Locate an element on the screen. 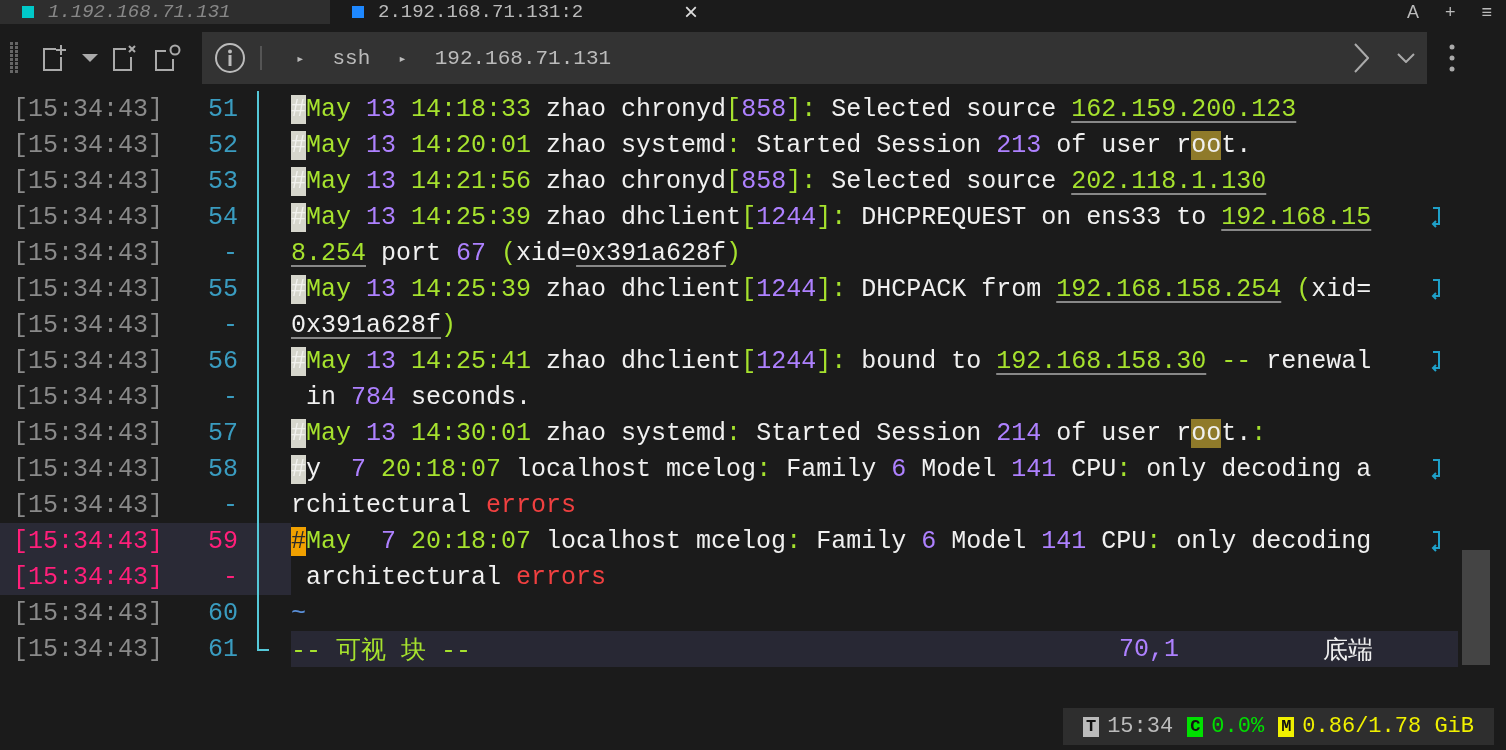 The width and height of the screenshot is (1506, 750). line-number: 55 is located at coordinates (222, 289).